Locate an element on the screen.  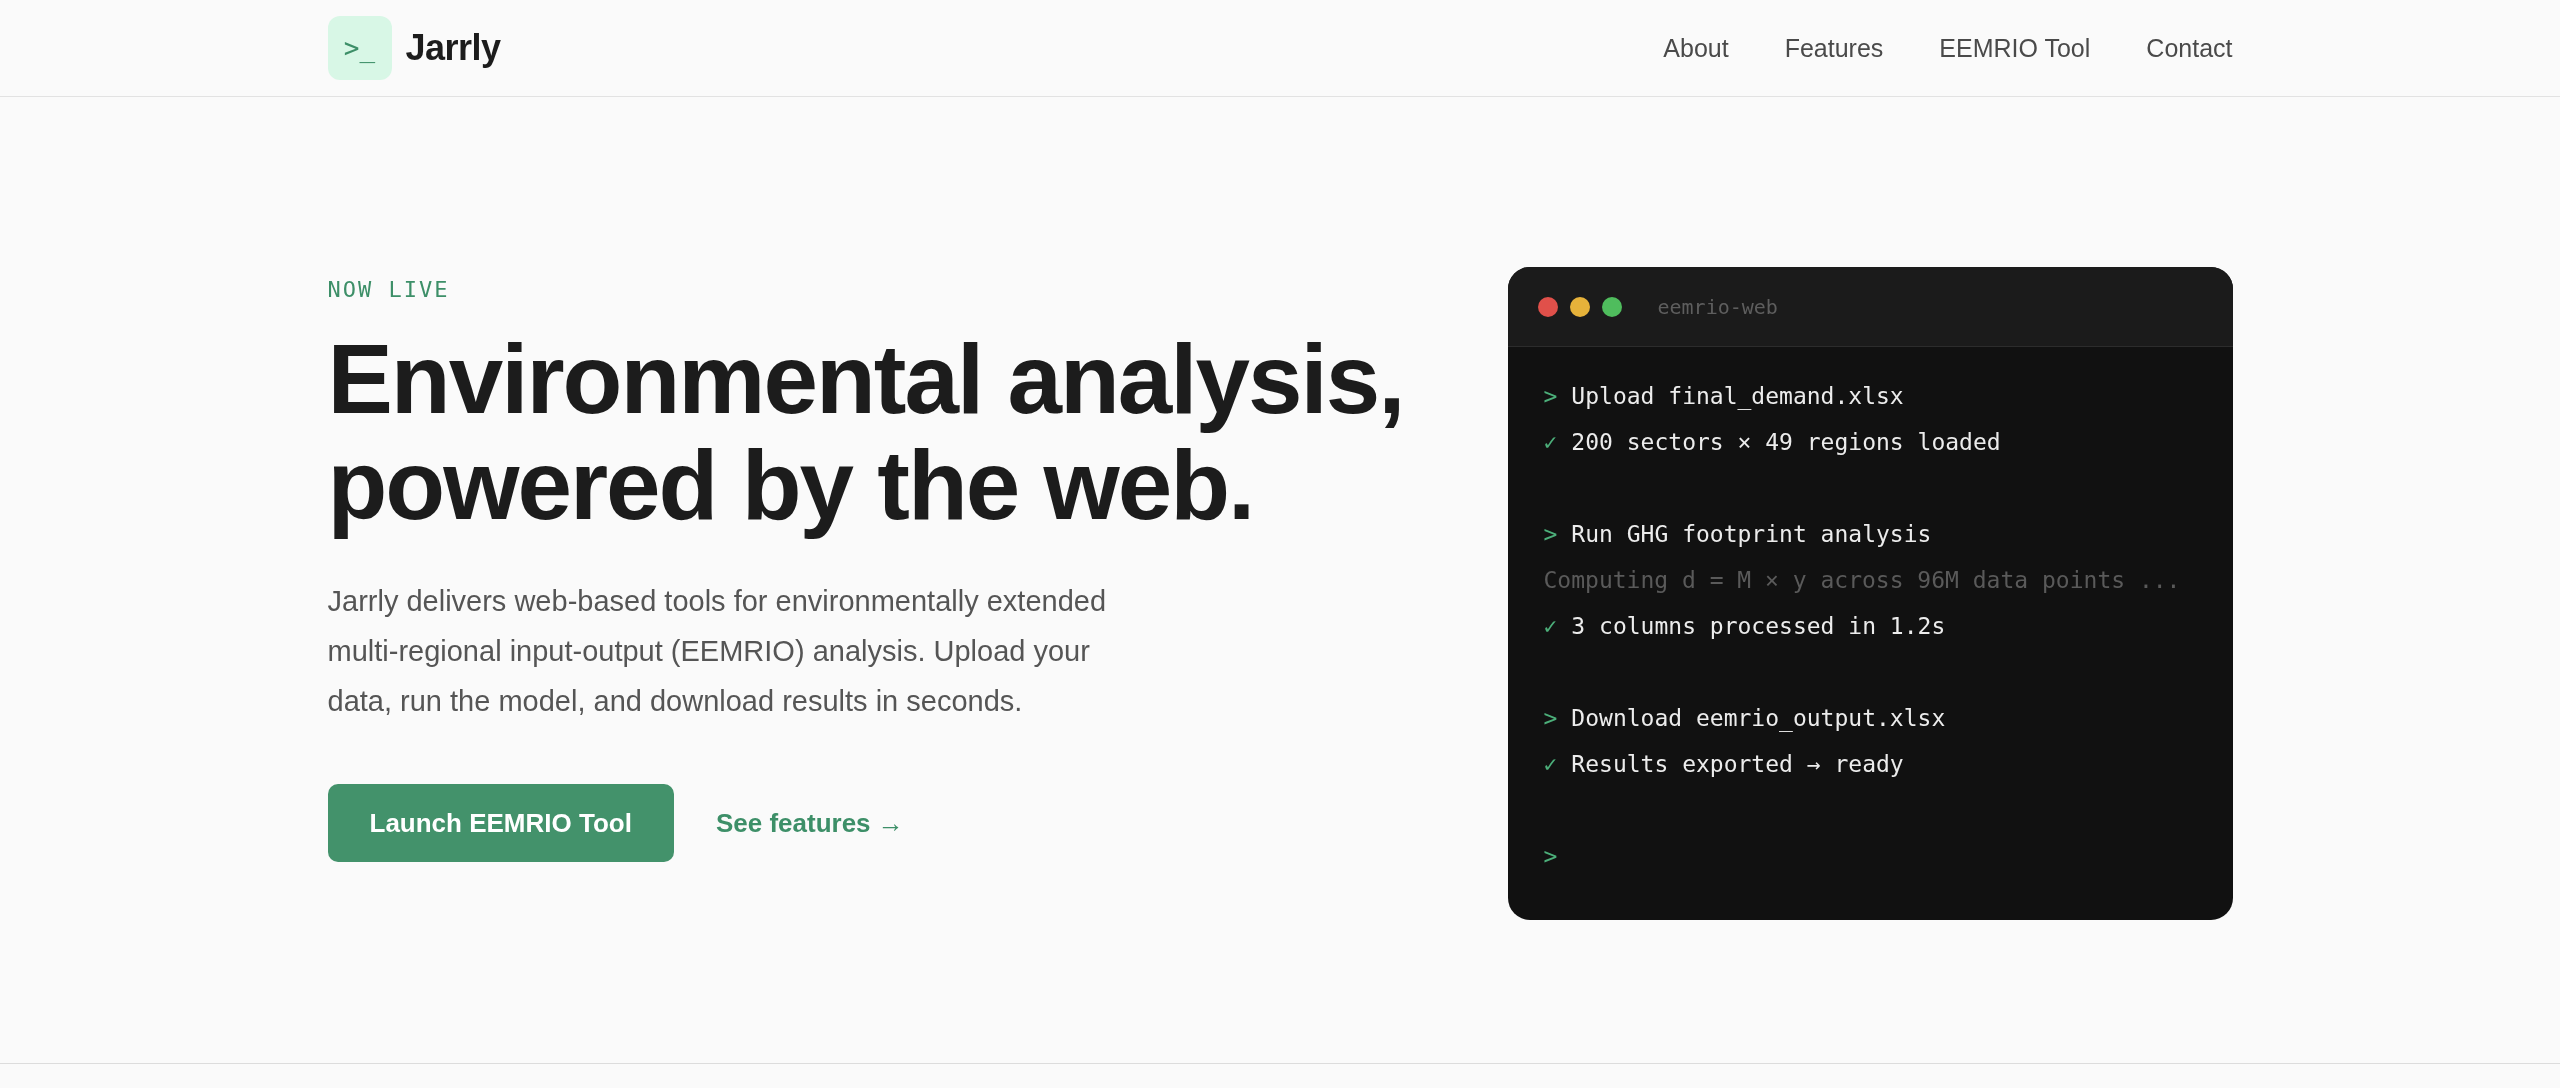
nav-link: Contact is located at coordinates (2189, 48).